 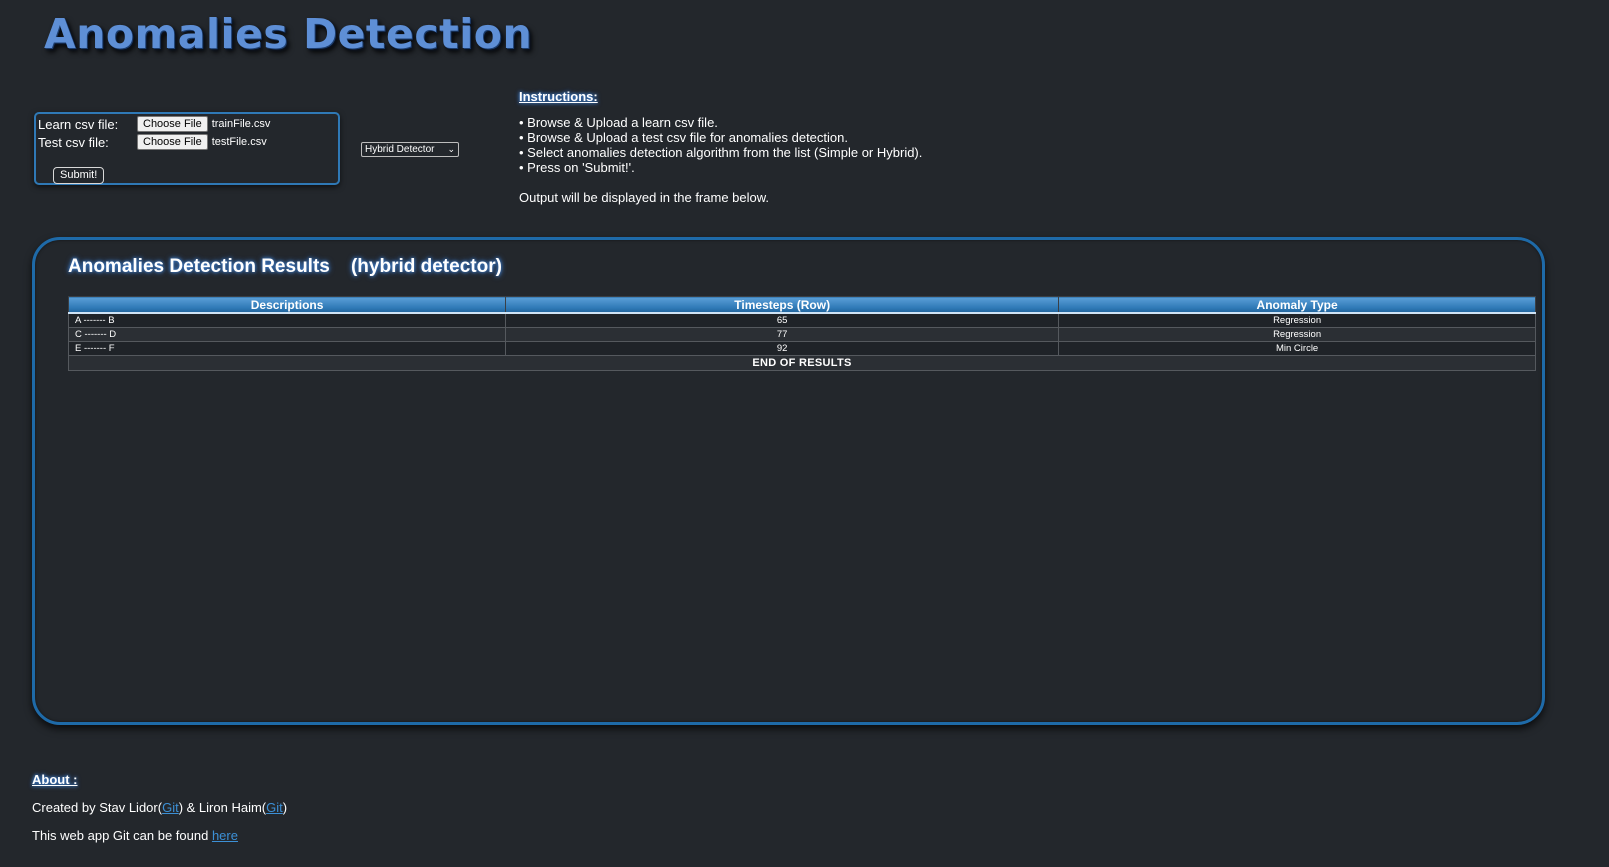 I want to click on test-file-label: Test csv file:, so click(x=73, y=142).